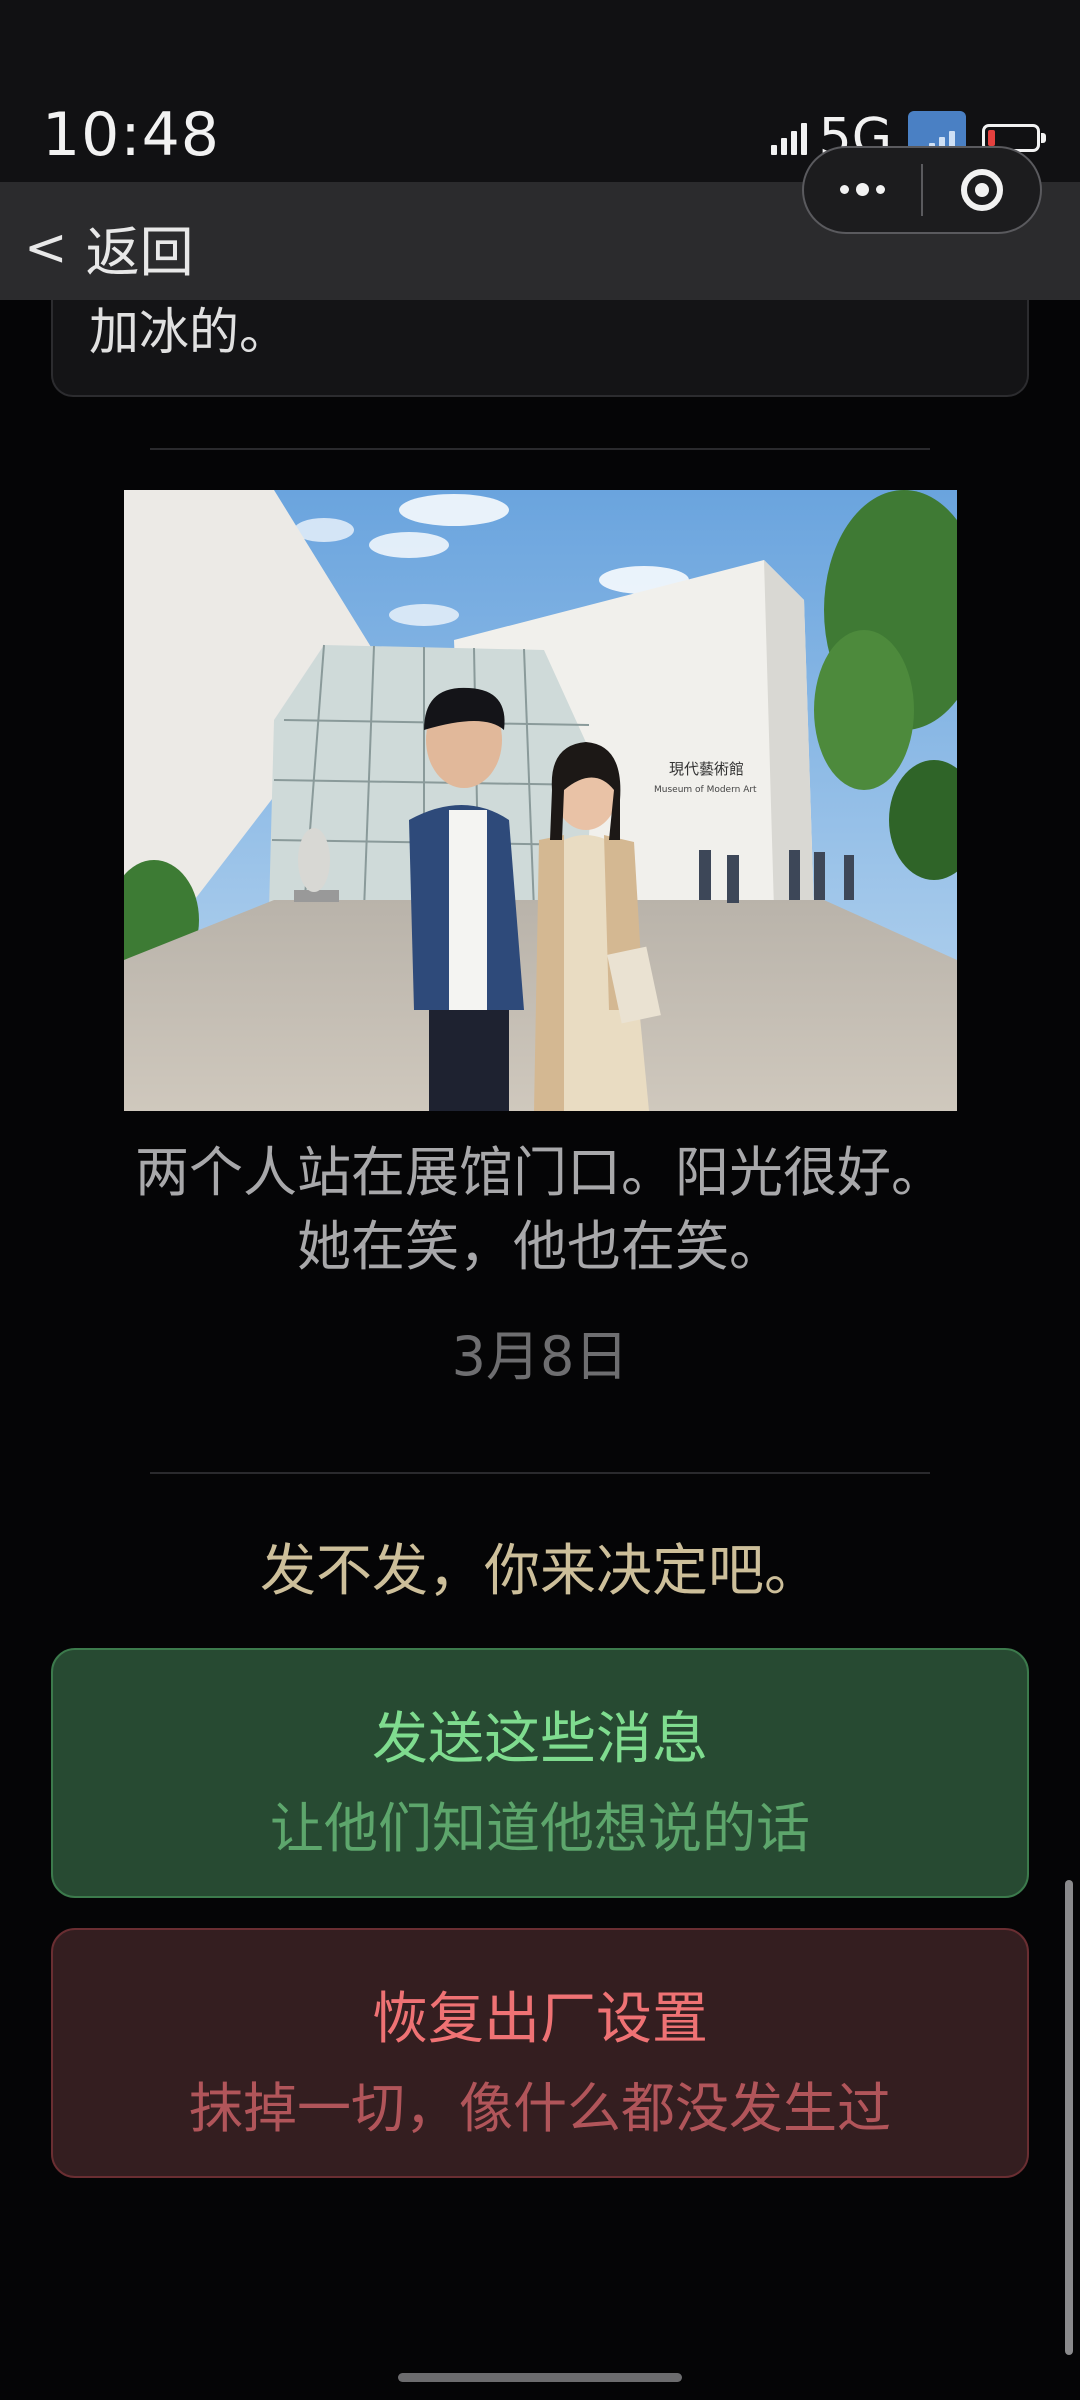 This screenshot has height=2400, width=1080. What do you see at coordinates (46, 247) in the screenshot?
I see `chevron-left-icon: <` at bounding box center [46, 247].